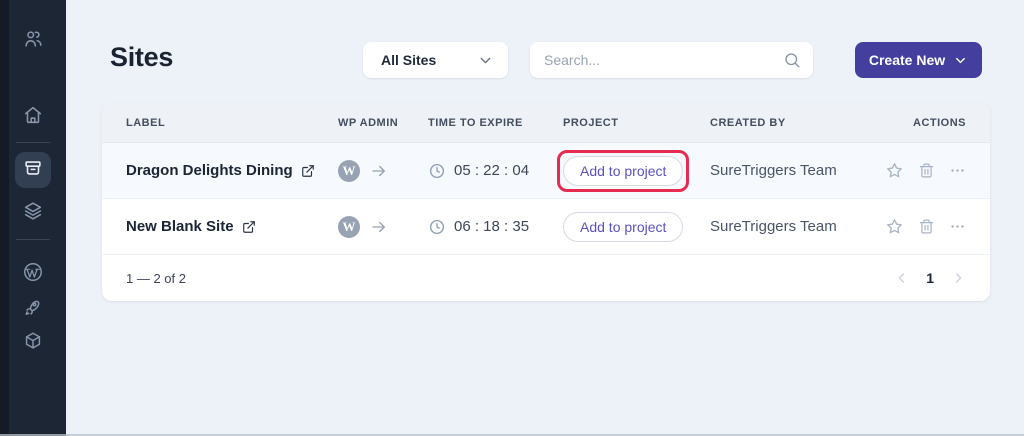 Image resolution: width=1024 pixels, height=436 pixels. I want to click on users-icon, so click(33, 41).